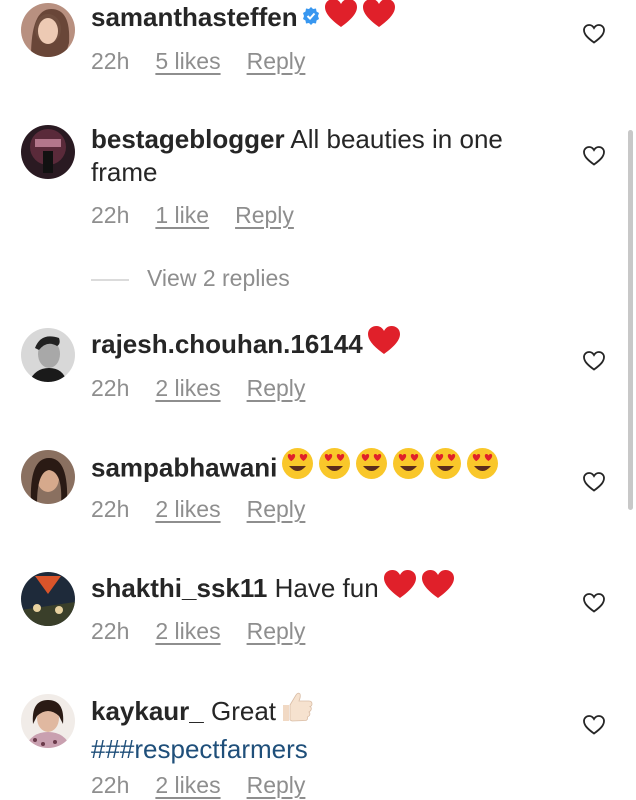  I want to click on comment-username: rajesh.chouhan.16144, so click(227, 344).